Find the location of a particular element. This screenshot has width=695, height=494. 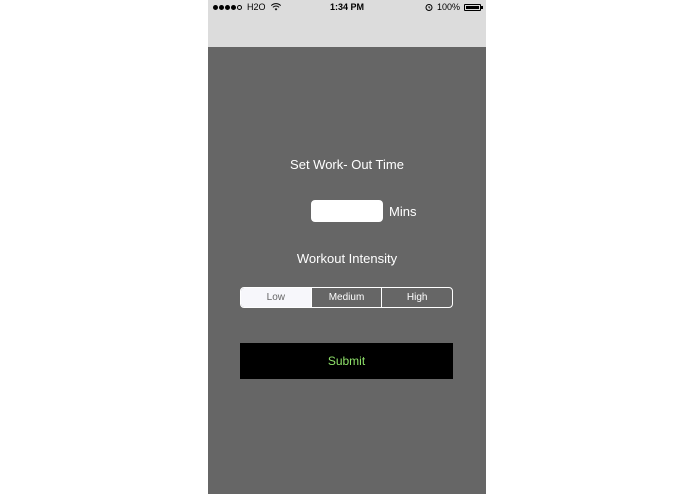

workout-time-input is located at coordinates (347, 211).